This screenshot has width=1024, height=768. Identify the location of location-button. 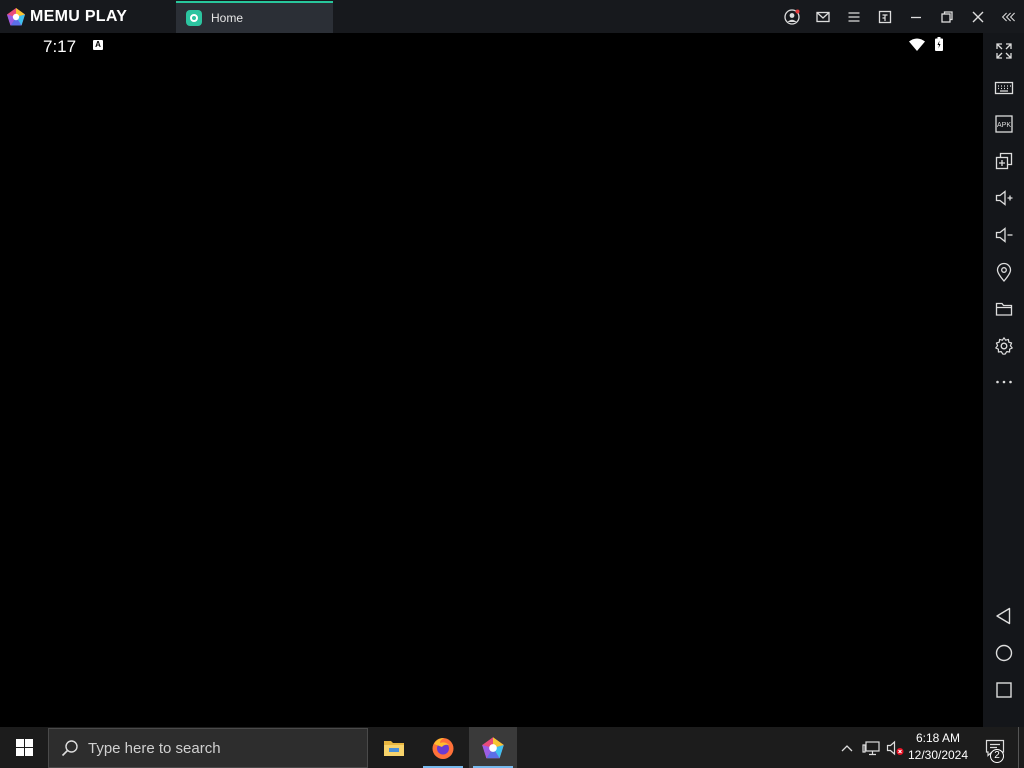
(1003, 272).